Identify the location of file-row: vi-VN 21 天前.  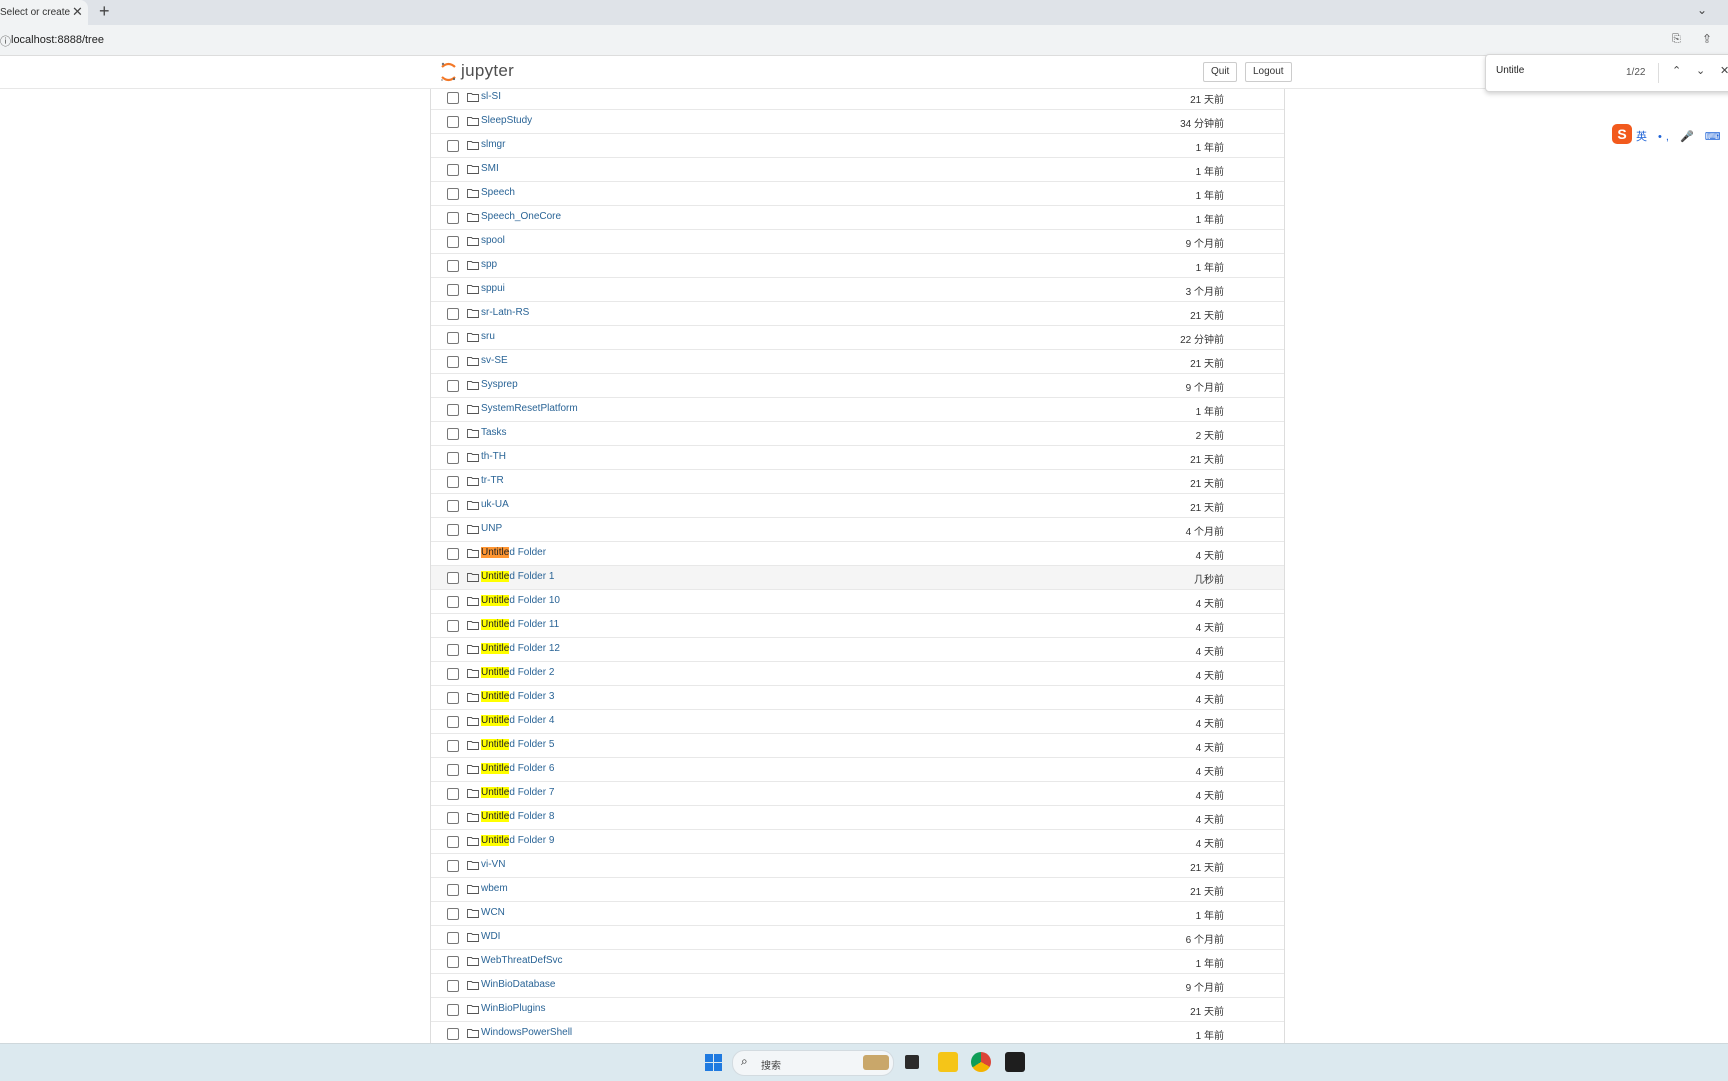
(857, 866).